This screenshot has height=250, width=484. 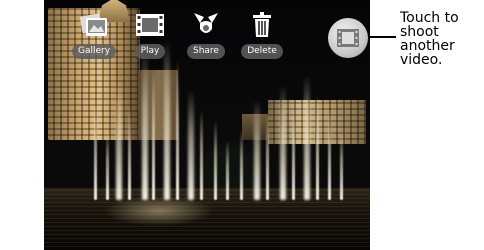 I want to click on play-label: Play, so click(x=150, y=51).